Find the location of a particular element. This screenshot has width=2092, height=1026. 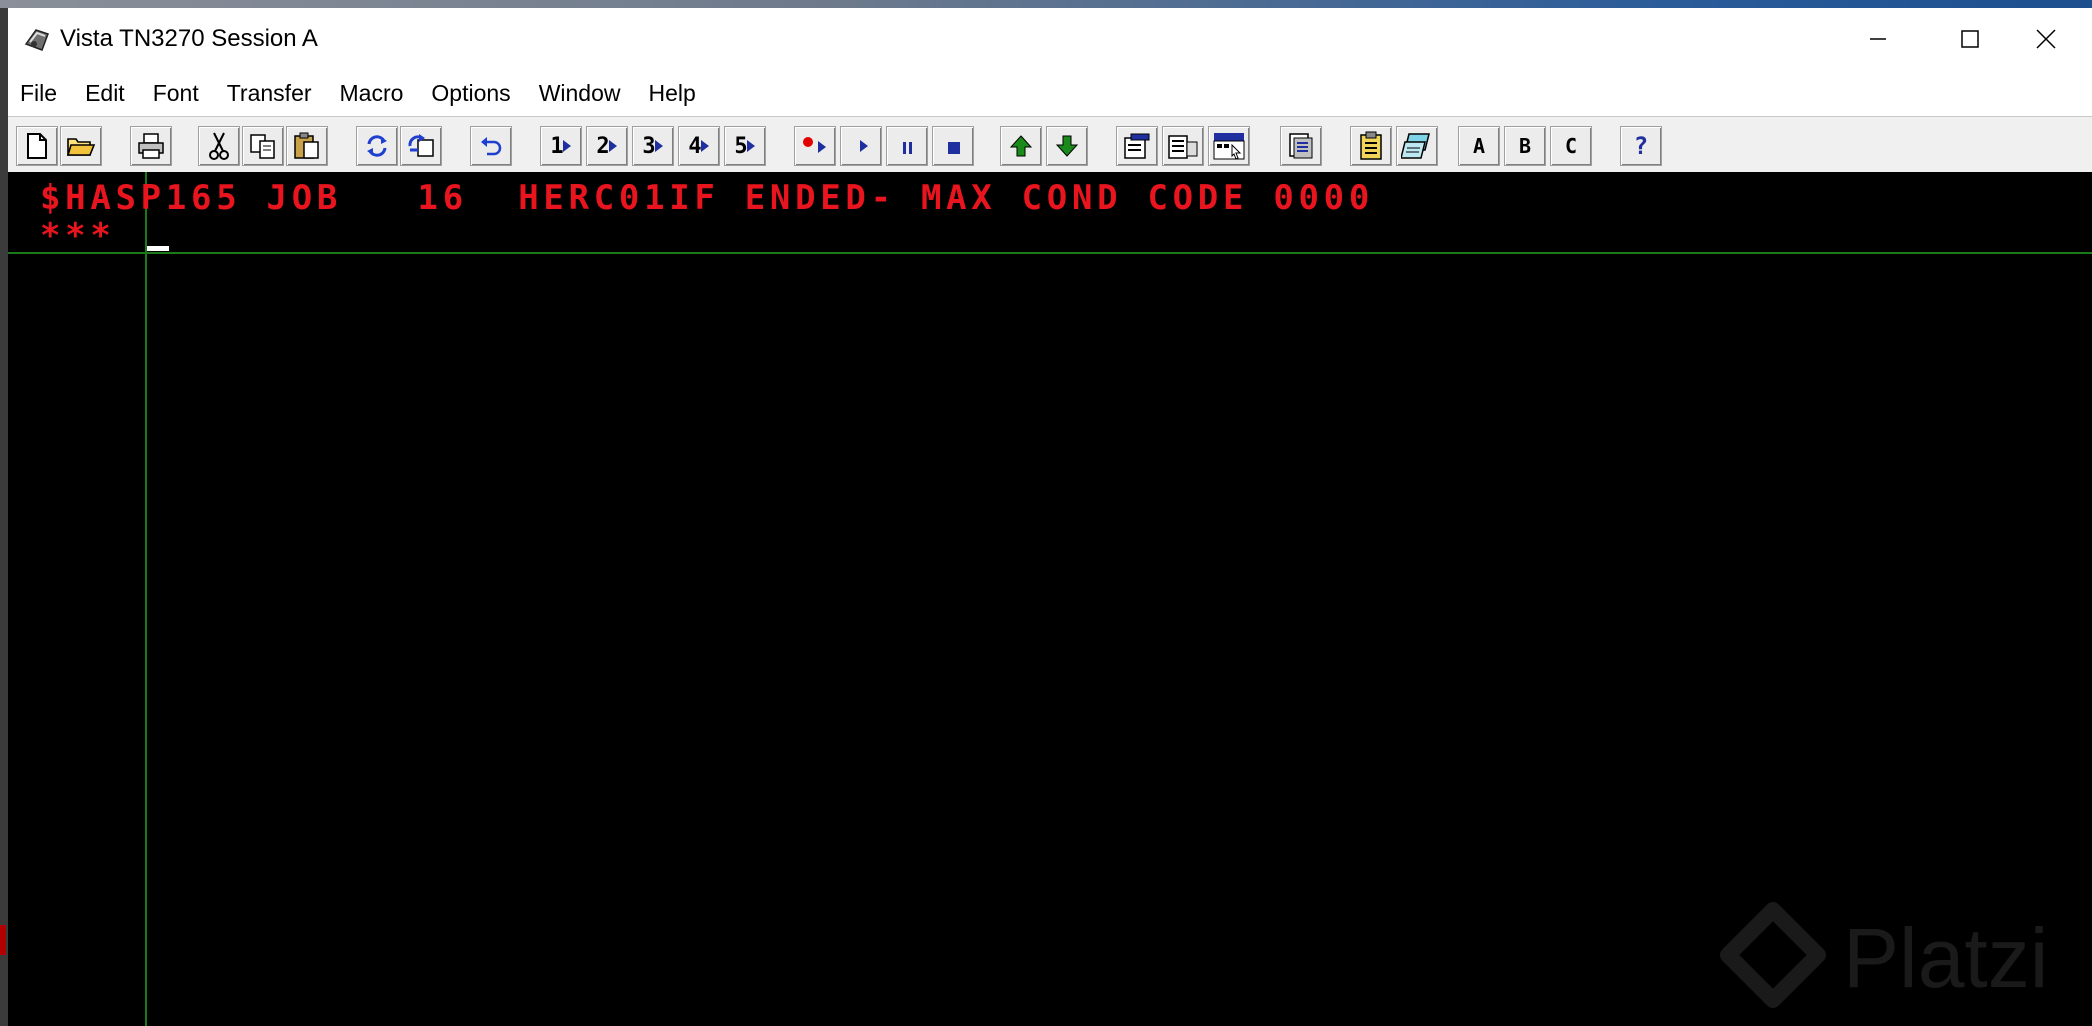

screen-capture-icon is located at coordinates (1301, 146).